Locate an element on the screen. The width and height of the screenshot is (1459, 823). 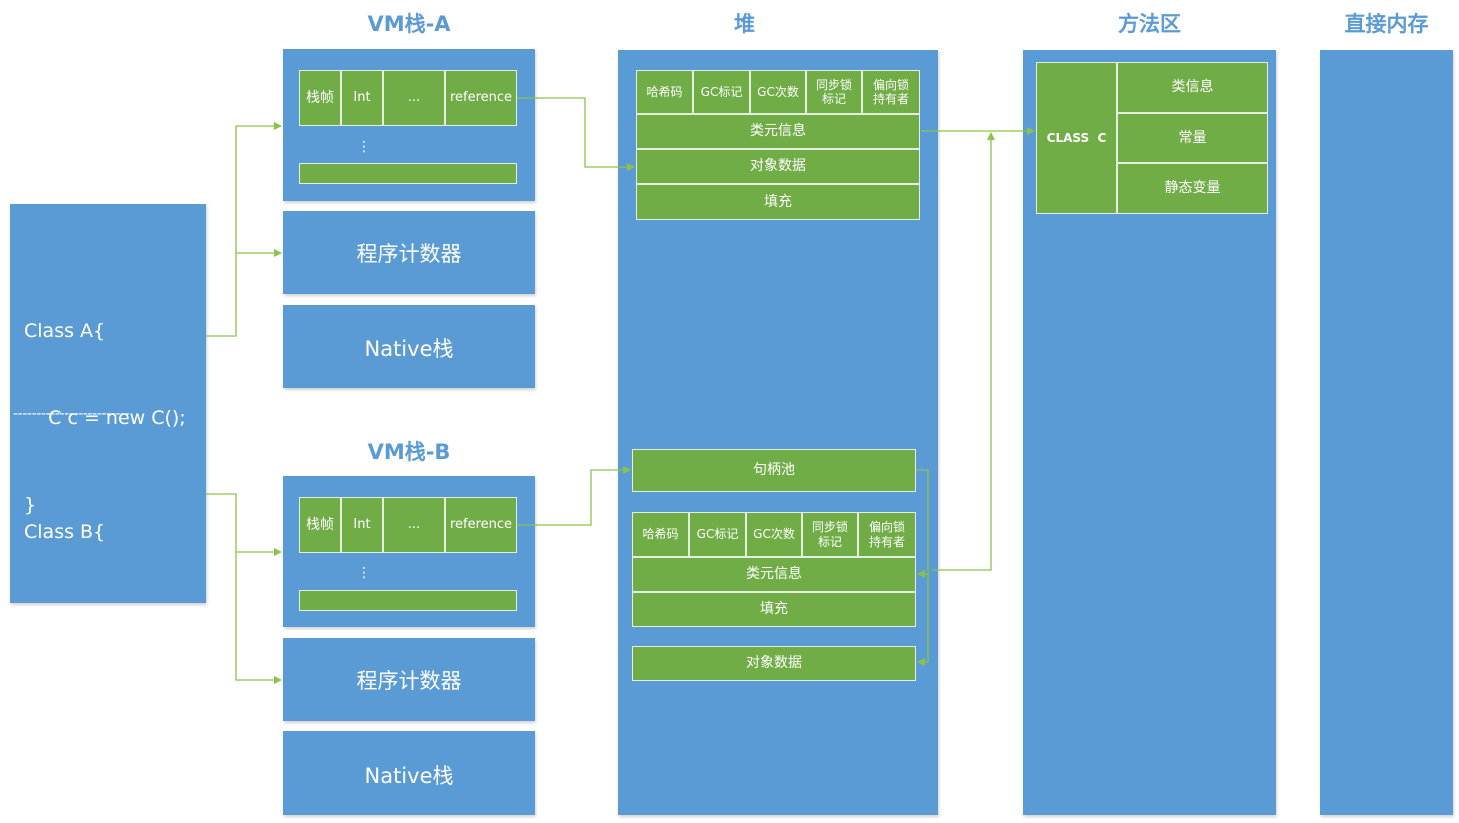
handle-pool-to-data-arrow is located at coordinates (923, 620).